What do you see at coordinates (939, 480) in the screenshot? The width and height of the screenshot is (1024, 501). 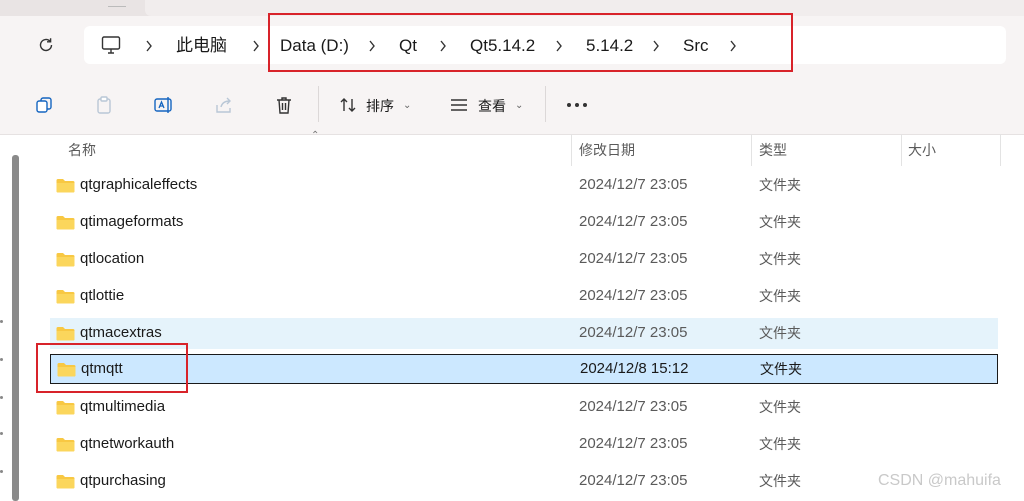 I see `watermark: CSDN @mahuifa` at bounding box center [939, 480].